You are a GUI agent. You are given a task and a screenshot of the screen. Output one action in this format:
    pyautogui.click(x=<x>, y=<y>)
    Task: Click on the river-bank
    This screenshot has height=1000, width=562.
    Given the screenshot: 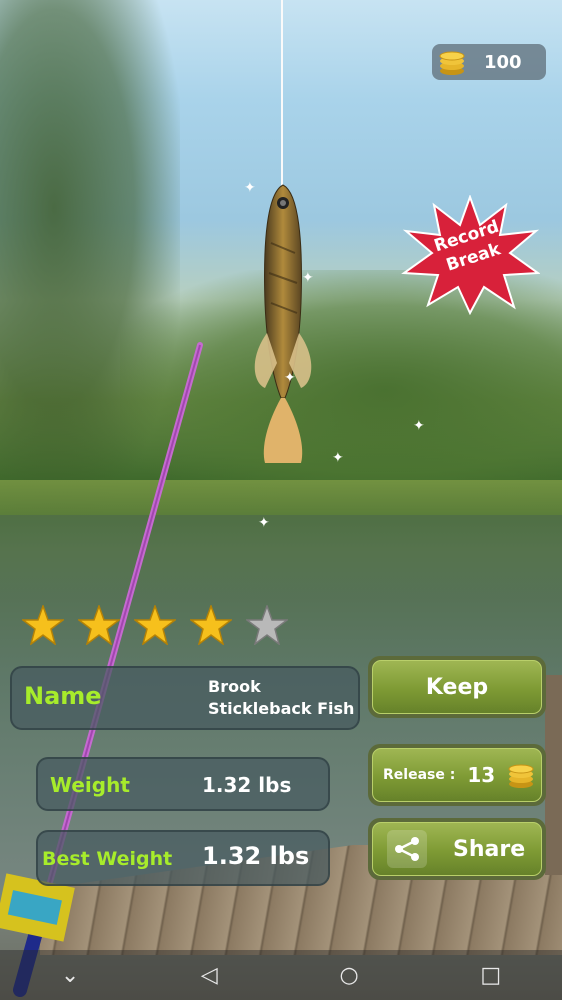 What is the action you would take?
    pyautogui.click(x=281, y=500)
    